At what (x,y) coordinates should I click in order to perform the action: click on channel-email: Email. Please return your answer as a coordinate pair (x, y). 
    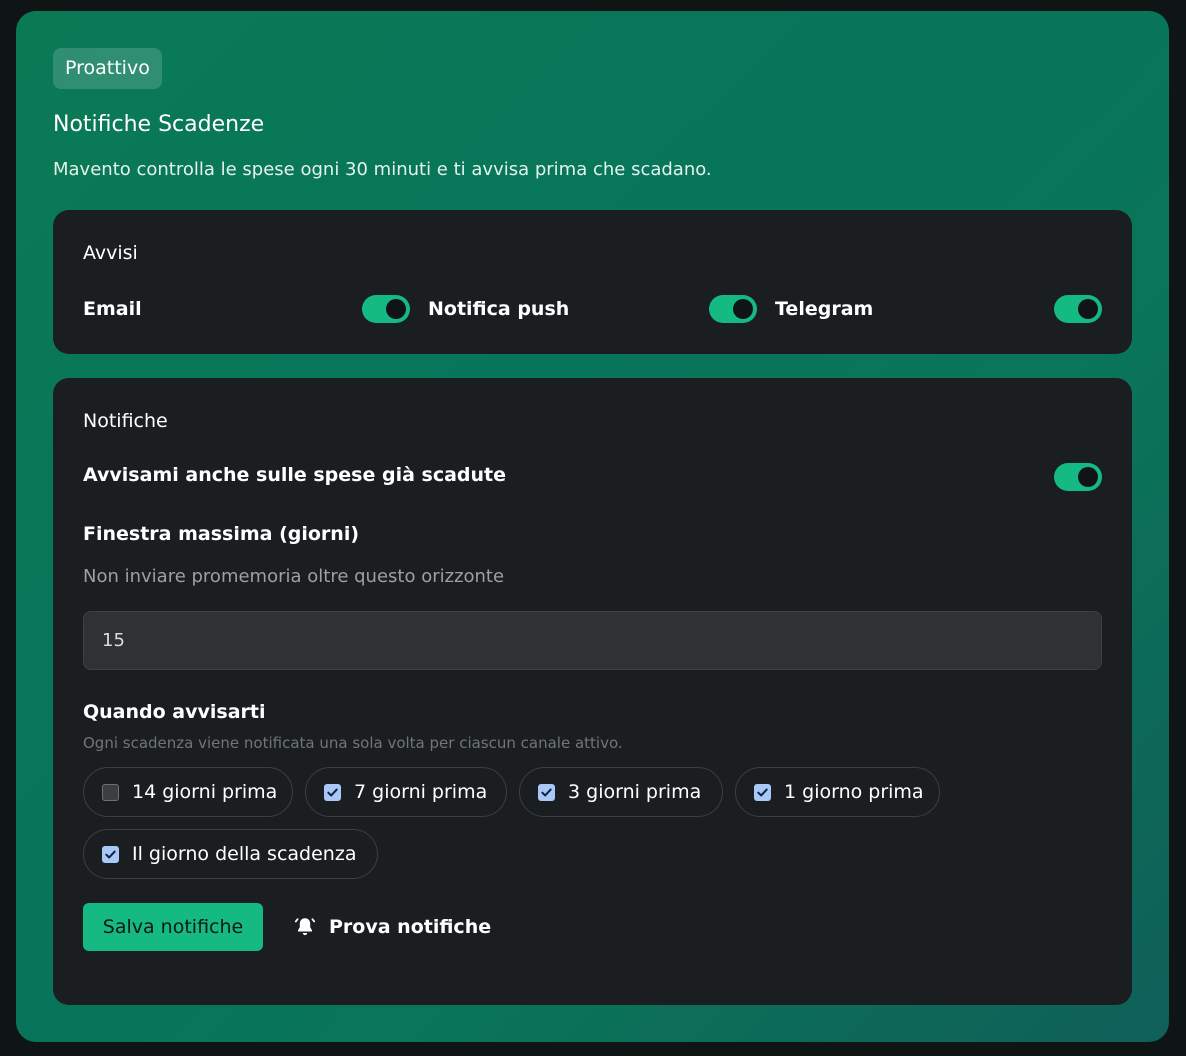
    Looking at the image, I should click on (112, 309).